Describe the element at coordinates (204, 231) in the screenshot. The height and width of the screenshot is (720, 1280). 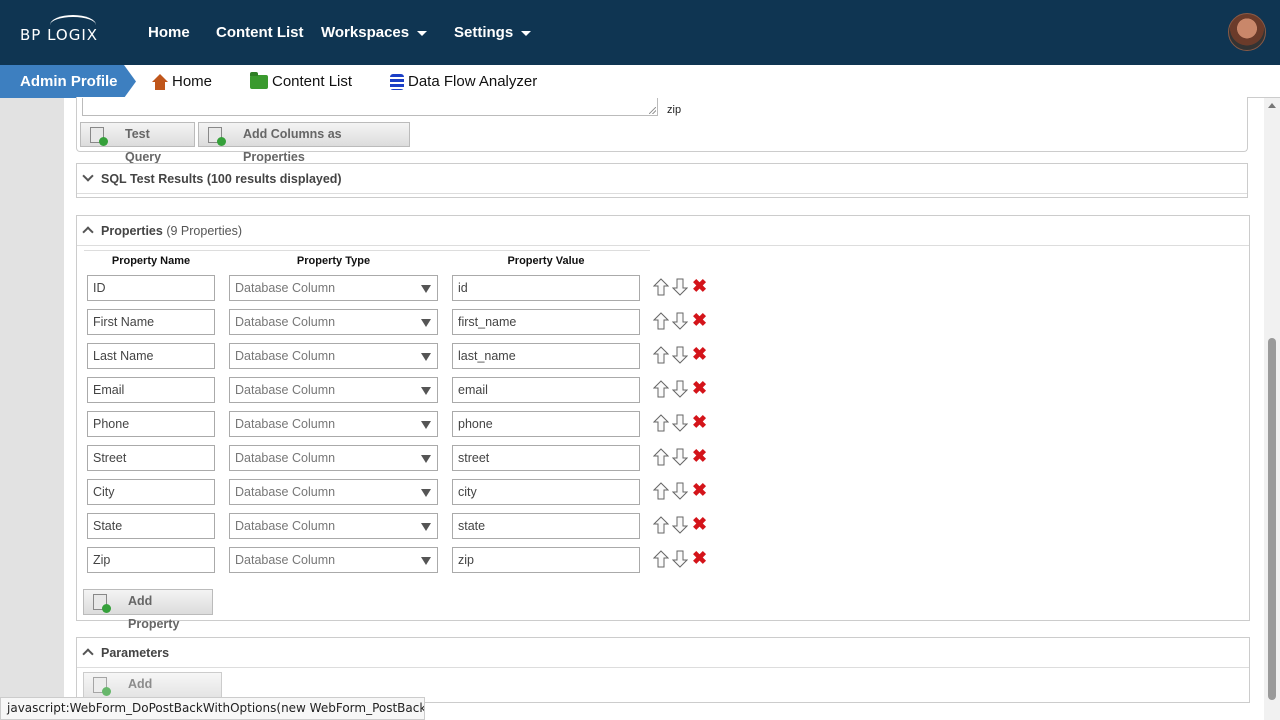
I see `properties-count: (9 Properties)` at that location.